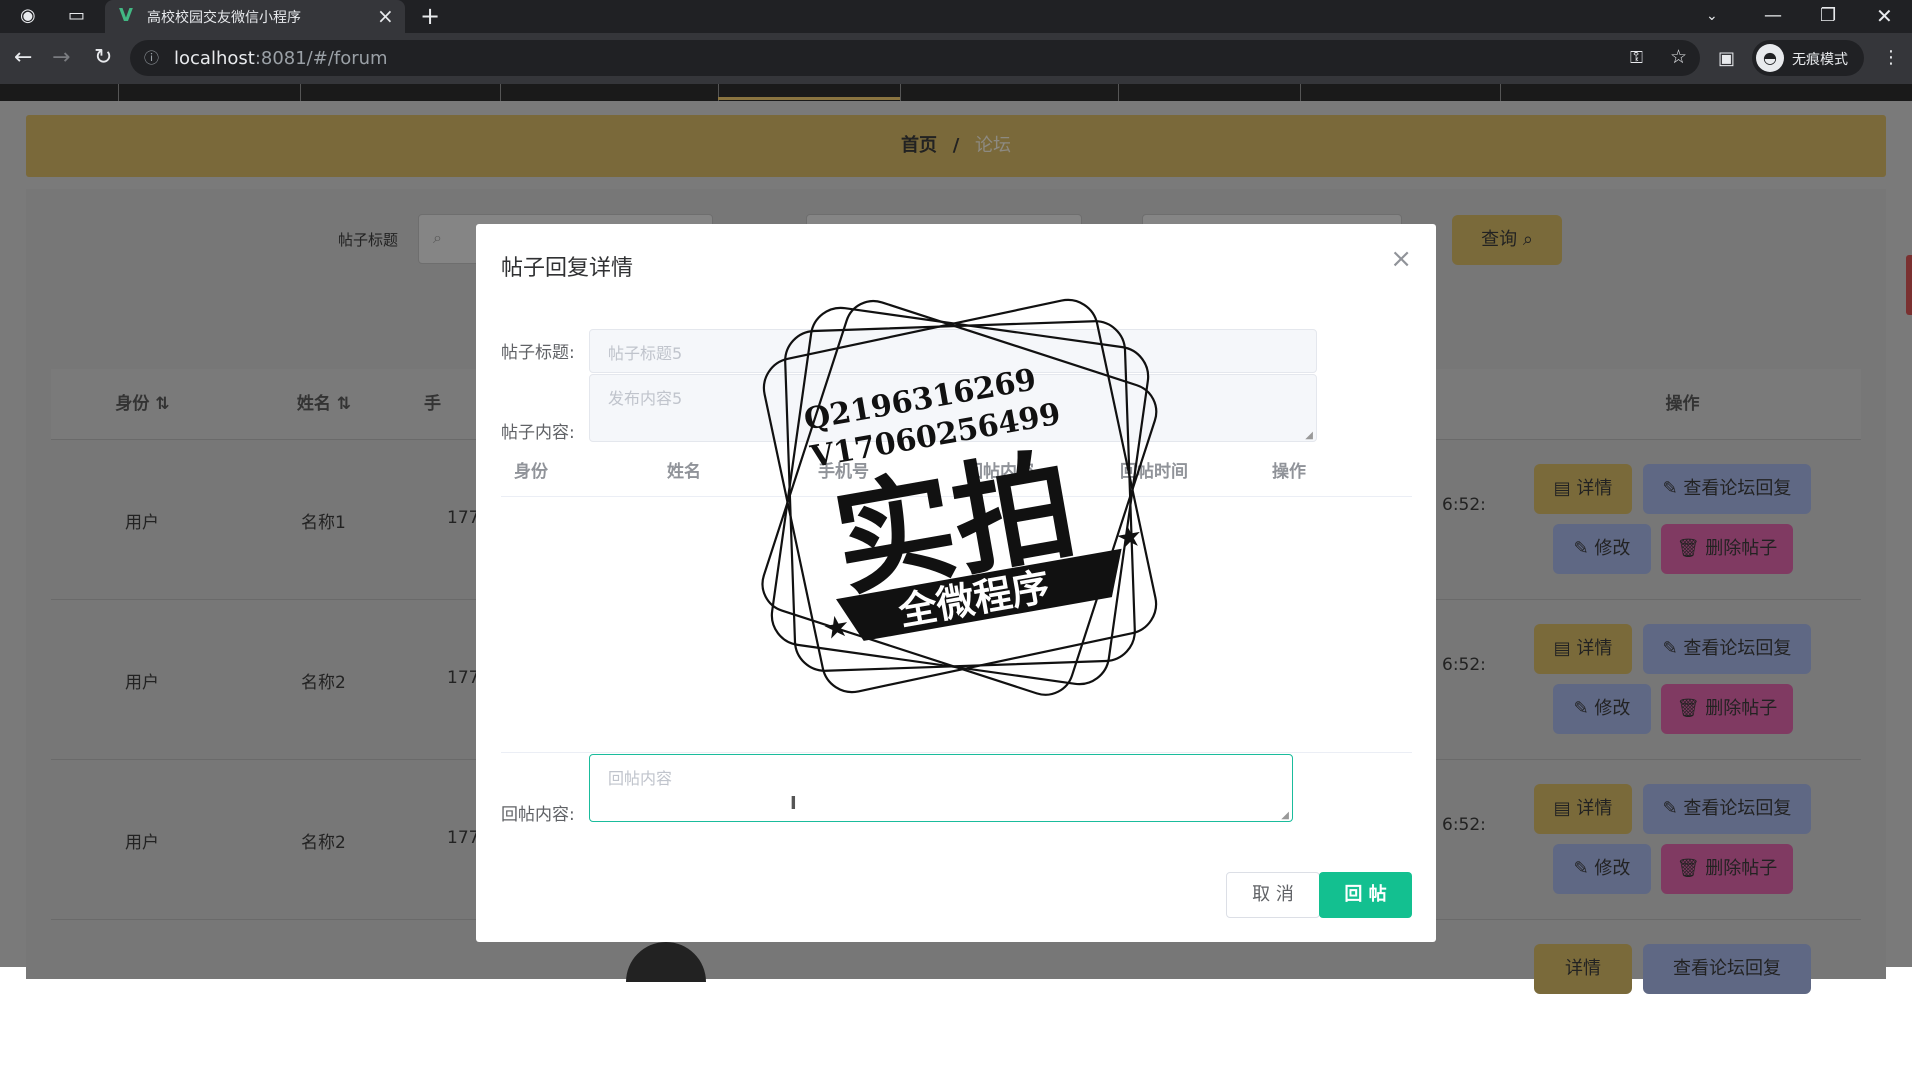 This screenshot has height=1079, width=1912. Describe the element at coordinates (993, 145) in the screenshot. I see `breadcrumb-current: 论坛` at that location.